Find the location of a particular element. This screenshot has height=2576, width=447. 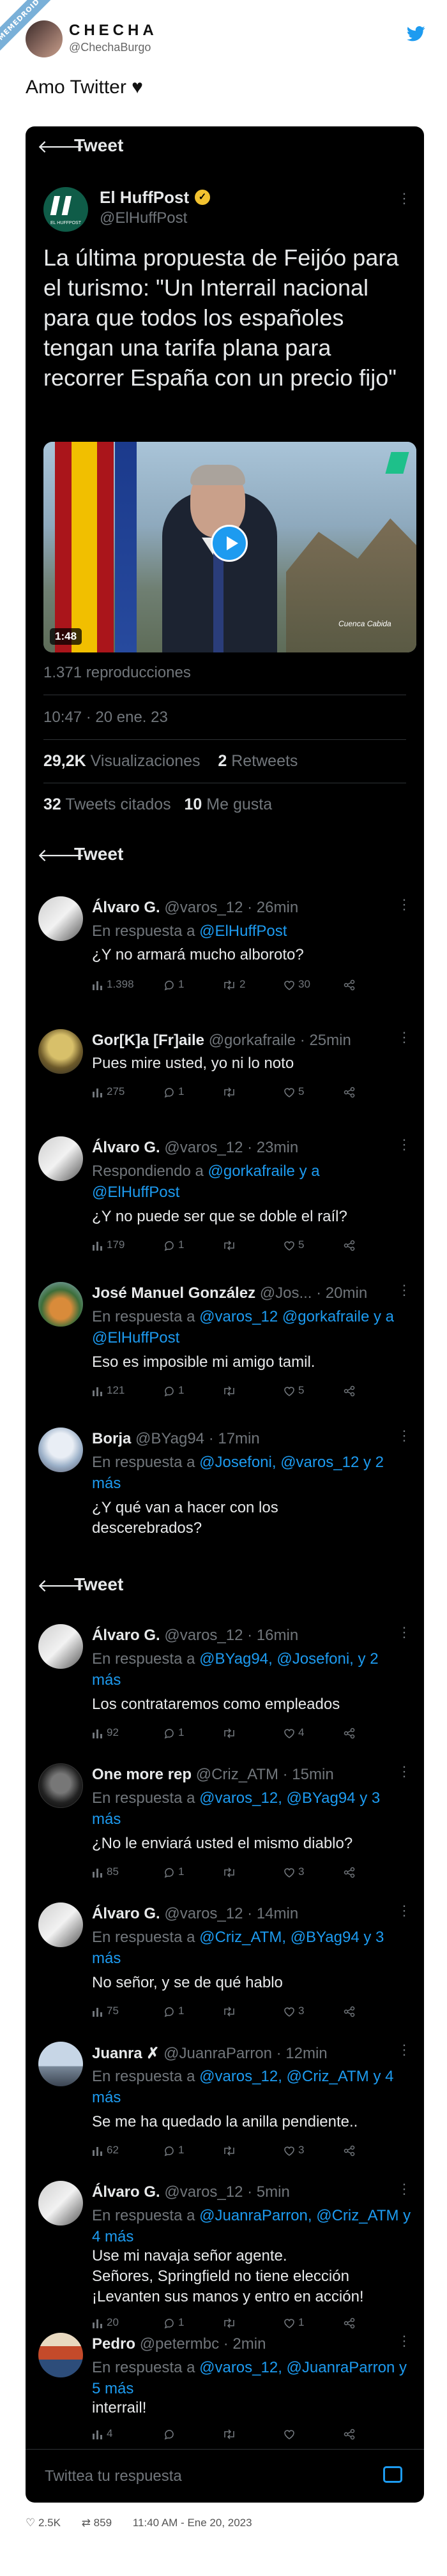

twitter-bird-icon is located at coordinates (415, 33).